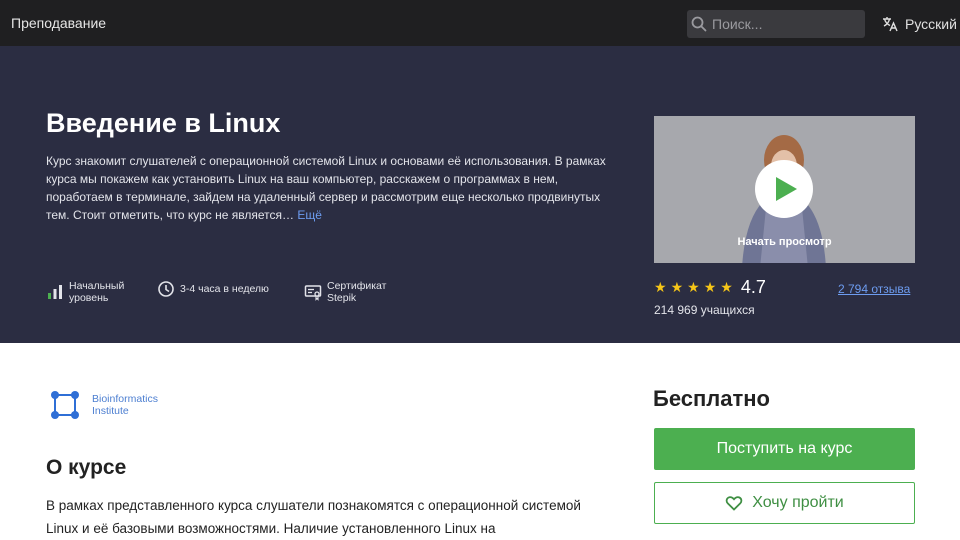  Describe the element at coordinates (753, 287) in the screenshot. I see `rating-value: 4.7` at that location.